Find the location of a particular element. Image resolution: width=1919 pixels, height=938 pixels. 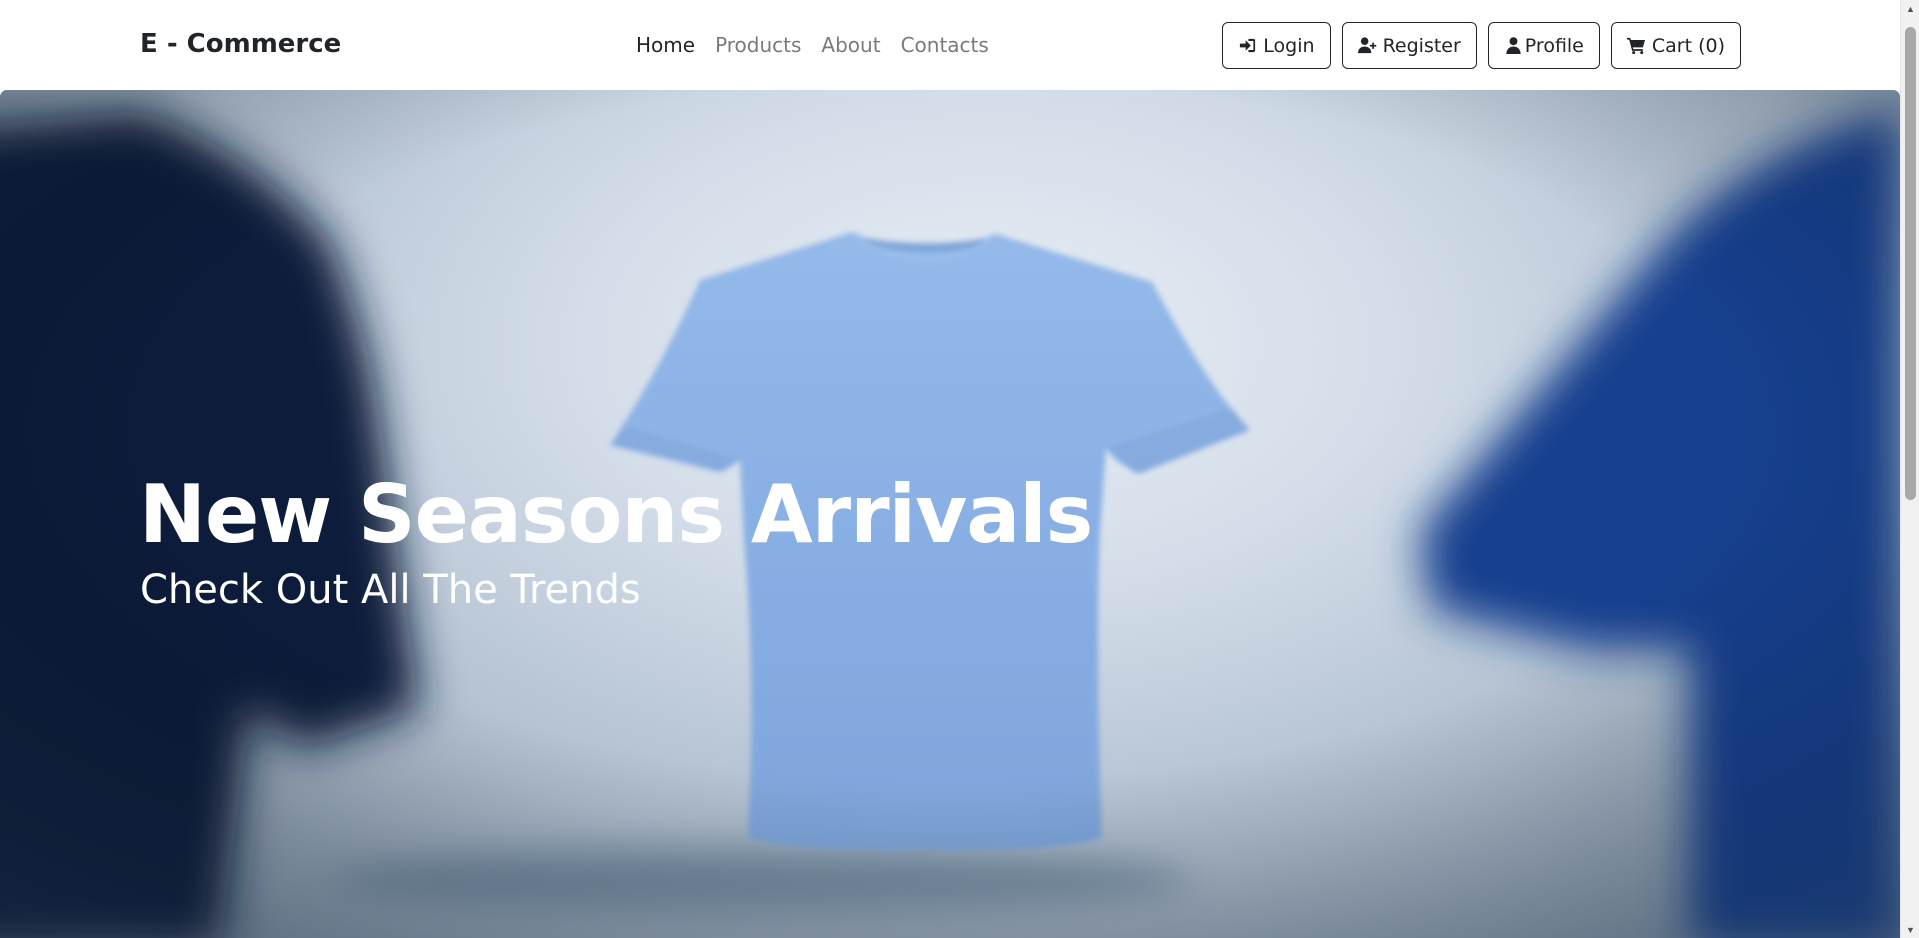

cart-icon is located at coordinates (1635, 46).